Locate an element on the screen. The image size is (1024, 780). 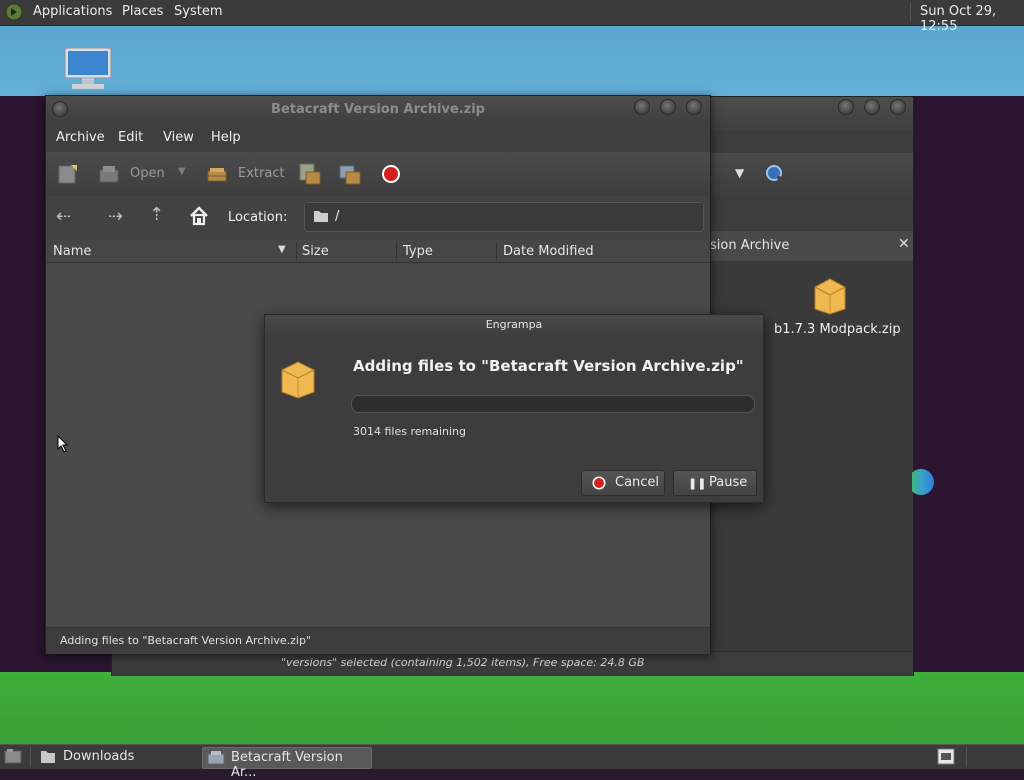
column-header-row: Name ▼ Size Type Date Modified is located at coordinates (378, 251).